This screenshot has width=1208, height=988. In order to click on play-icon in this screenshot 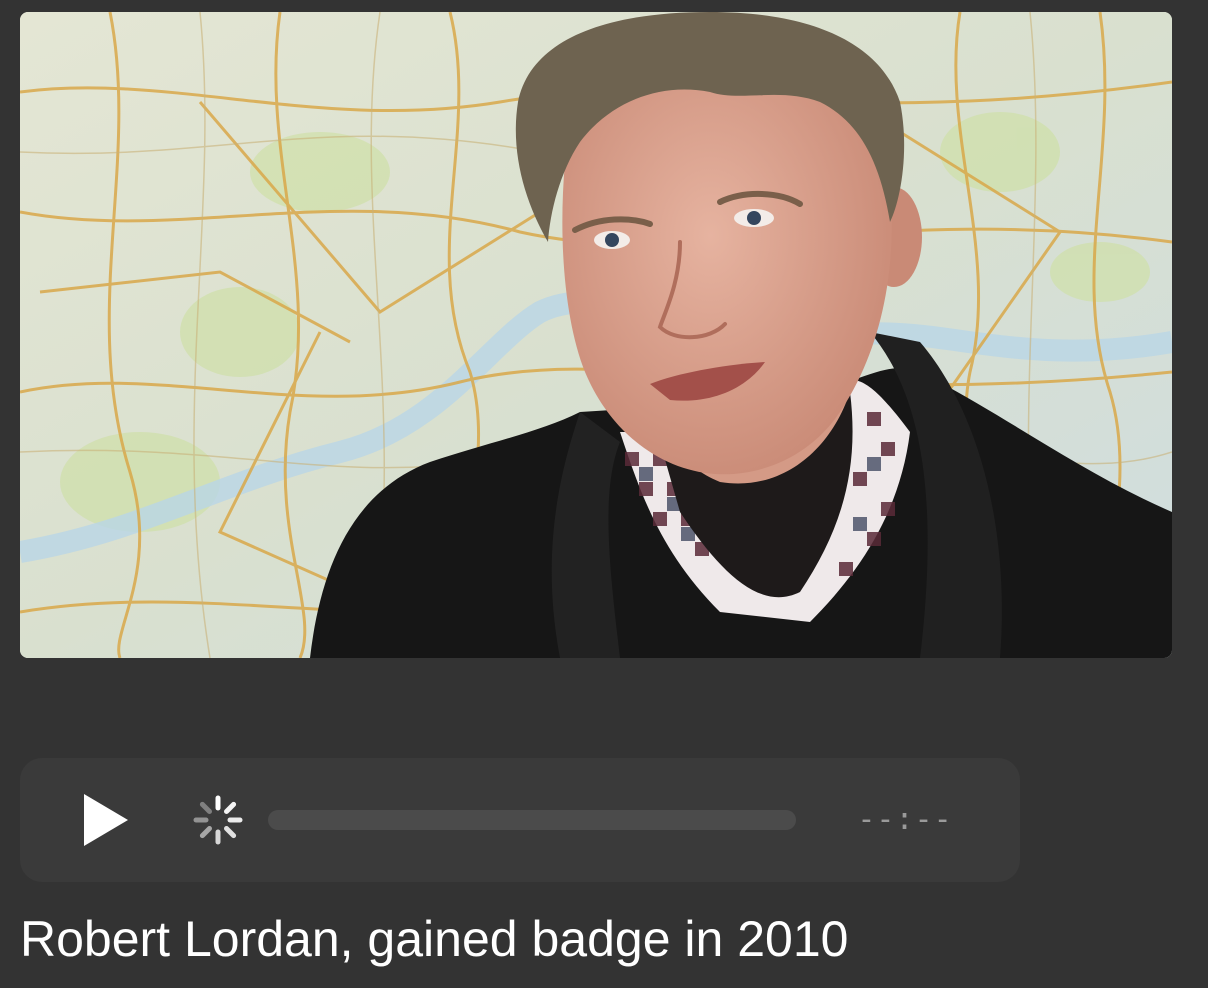, I will do `click(106, 820)`.